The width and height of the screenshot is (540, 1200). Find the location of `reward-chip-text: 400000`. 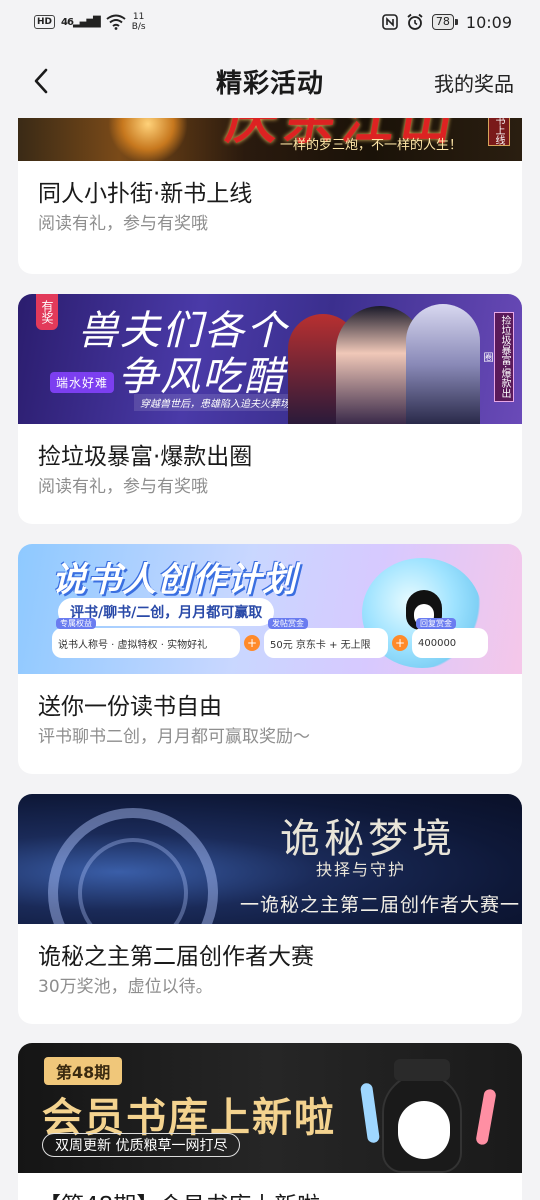

reward-chip-text: 400000 is located at coordinates (437, 643).